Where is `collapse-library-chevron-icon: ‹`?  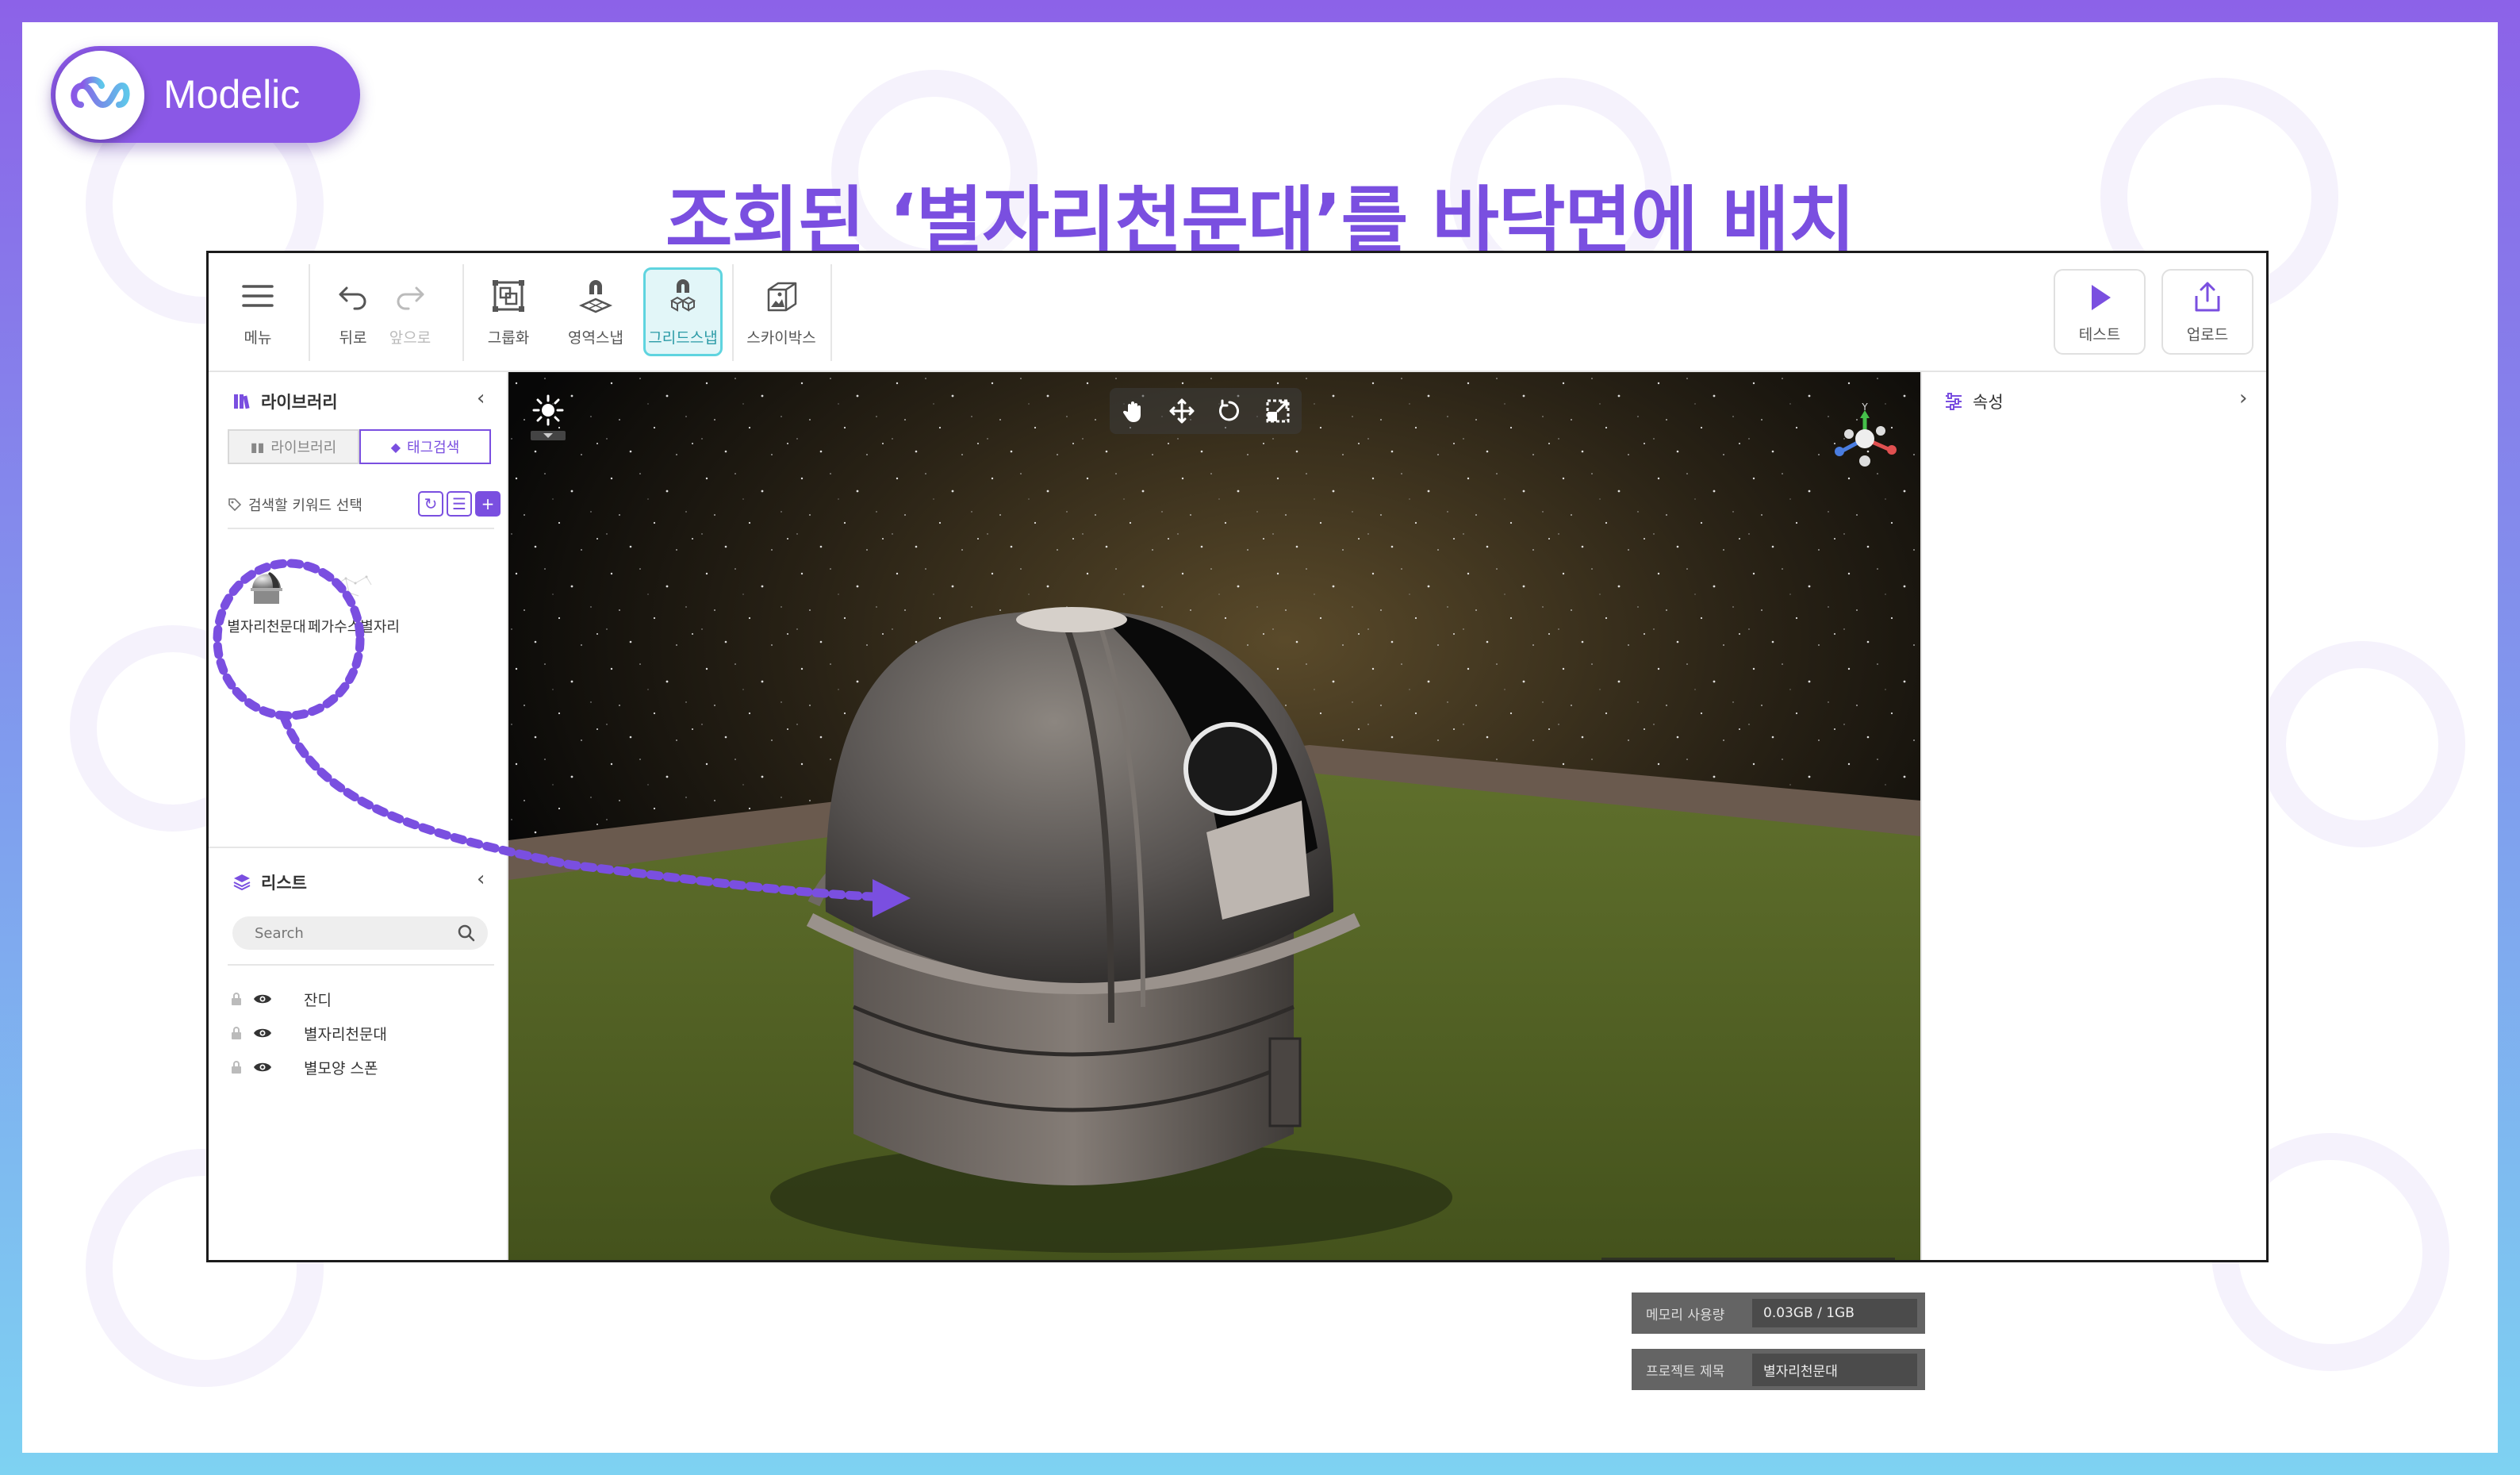
collapse-library-chevron-icon: ‹ is located at coordinates (481, 398).